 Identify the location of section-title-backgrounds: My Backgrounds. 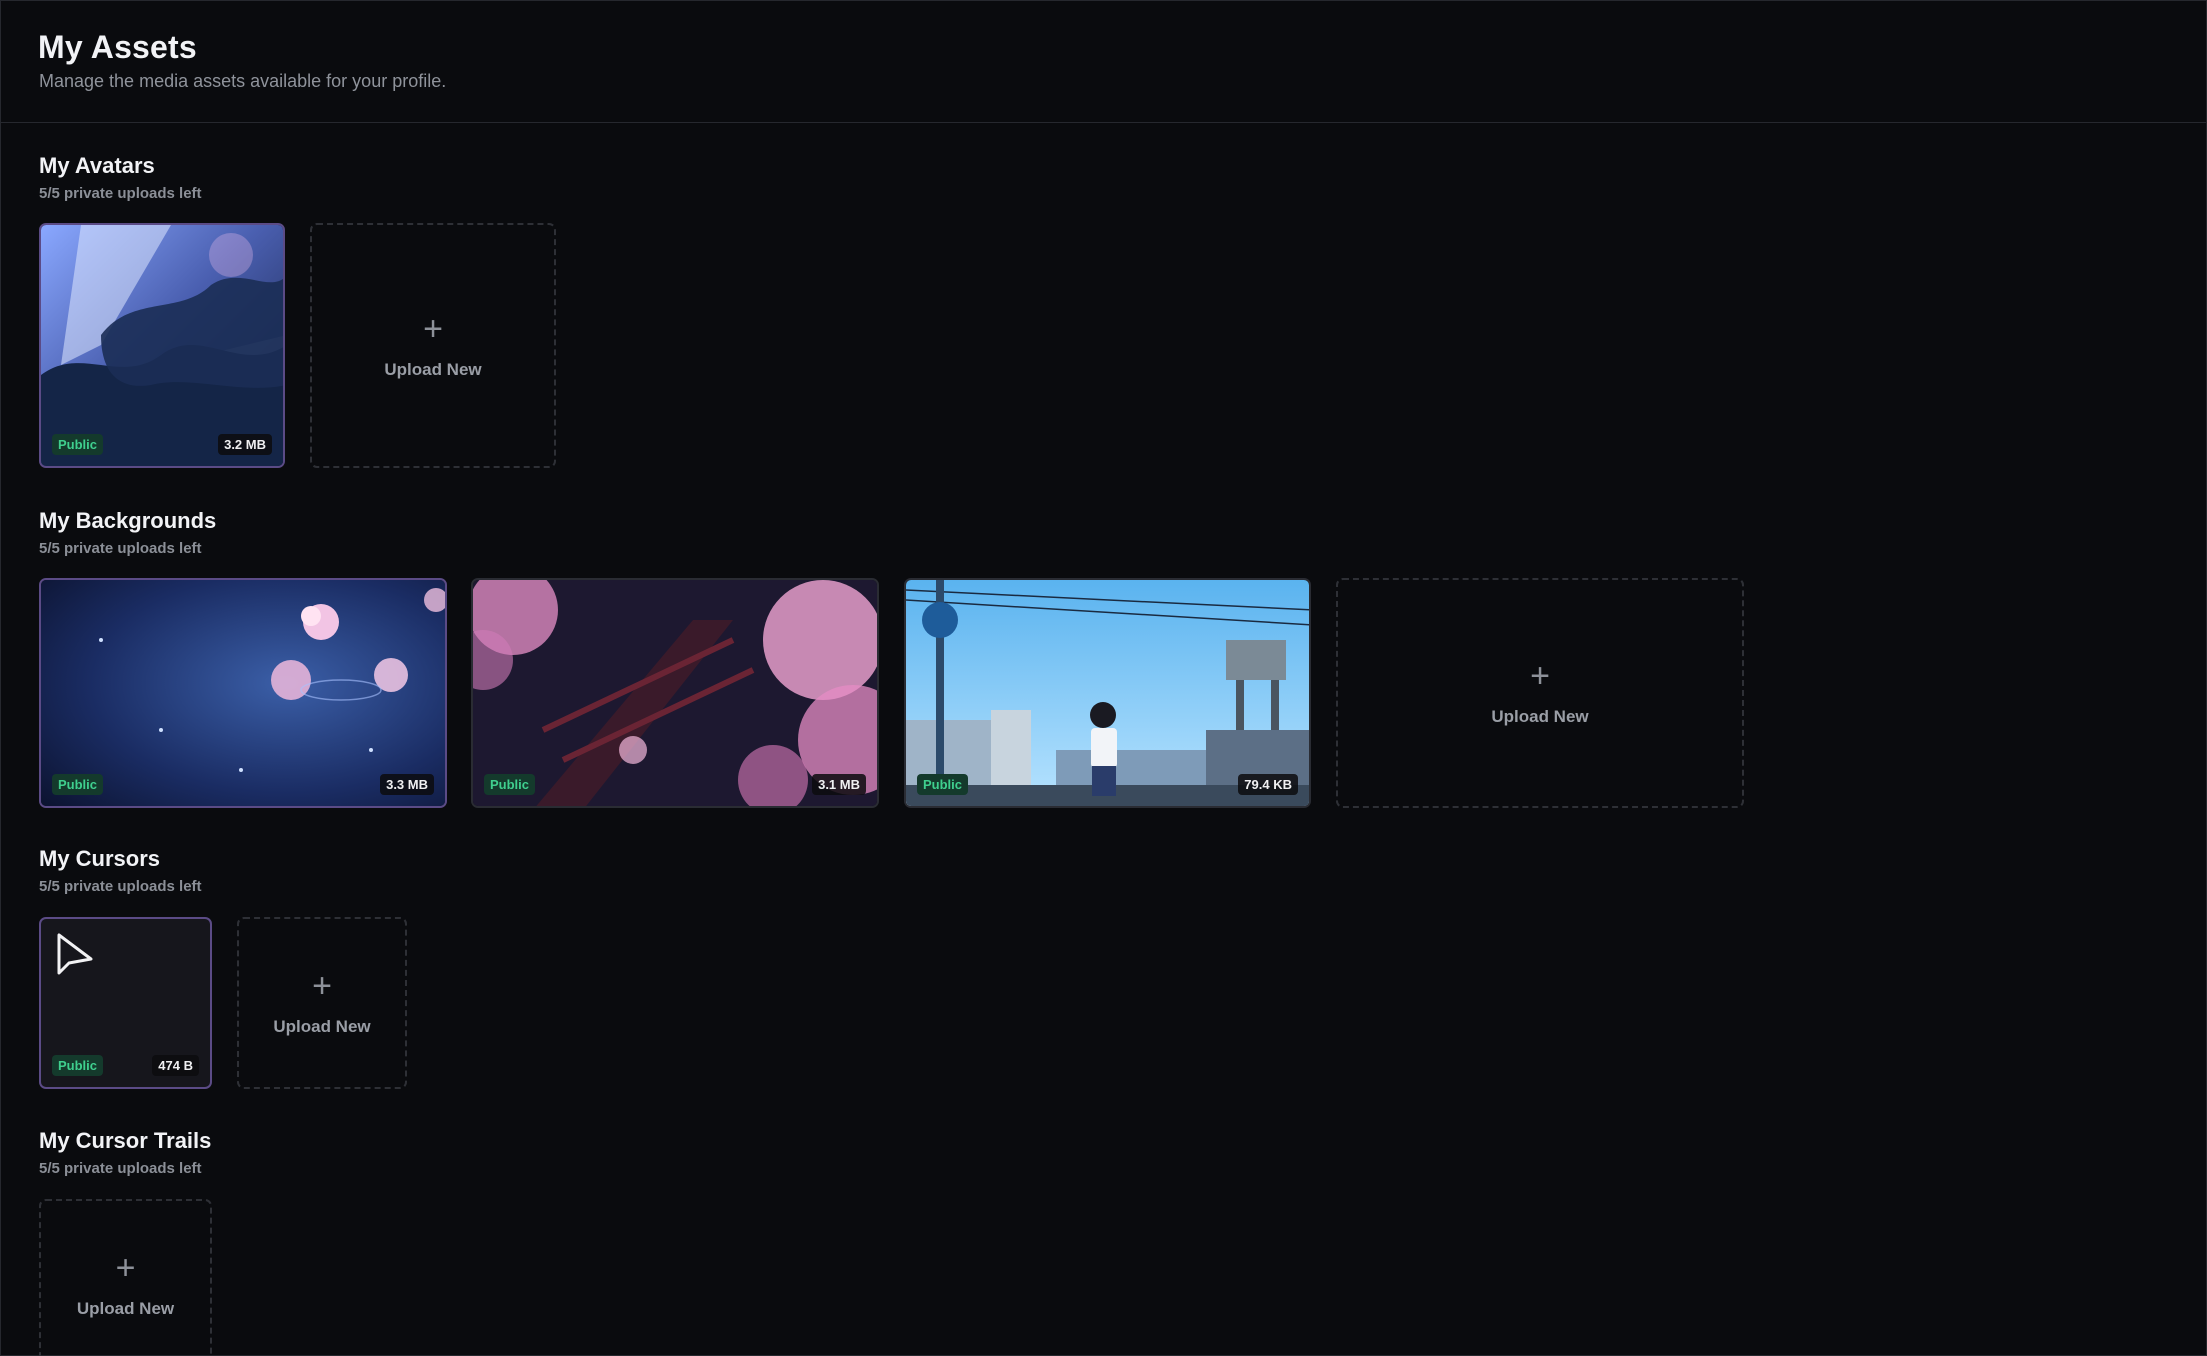
(128, 520).